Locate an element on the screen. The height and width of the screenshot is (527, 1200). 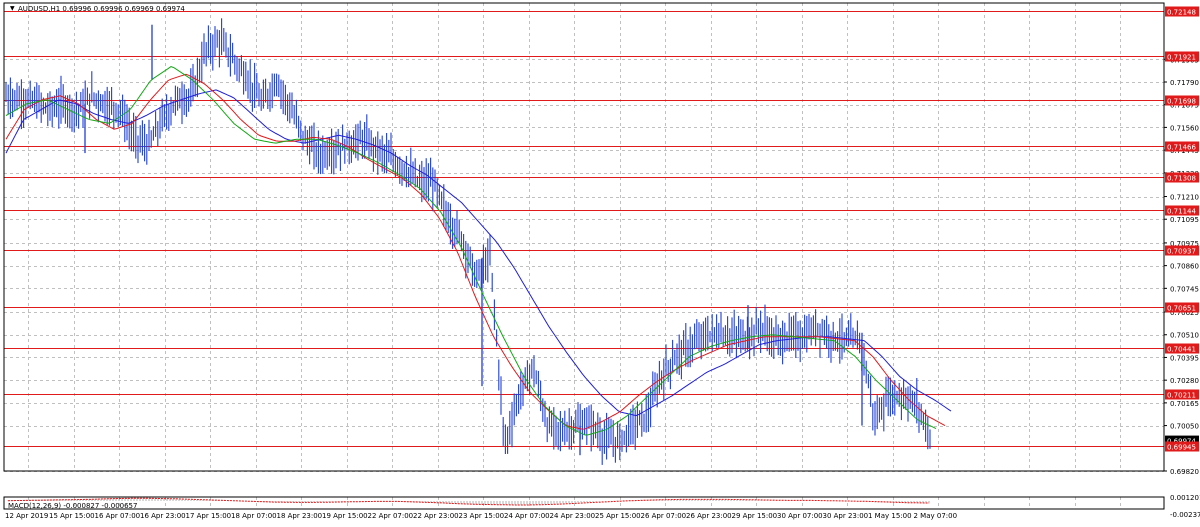
level-label: 0.71308 is located at coordinates (1181, 179).